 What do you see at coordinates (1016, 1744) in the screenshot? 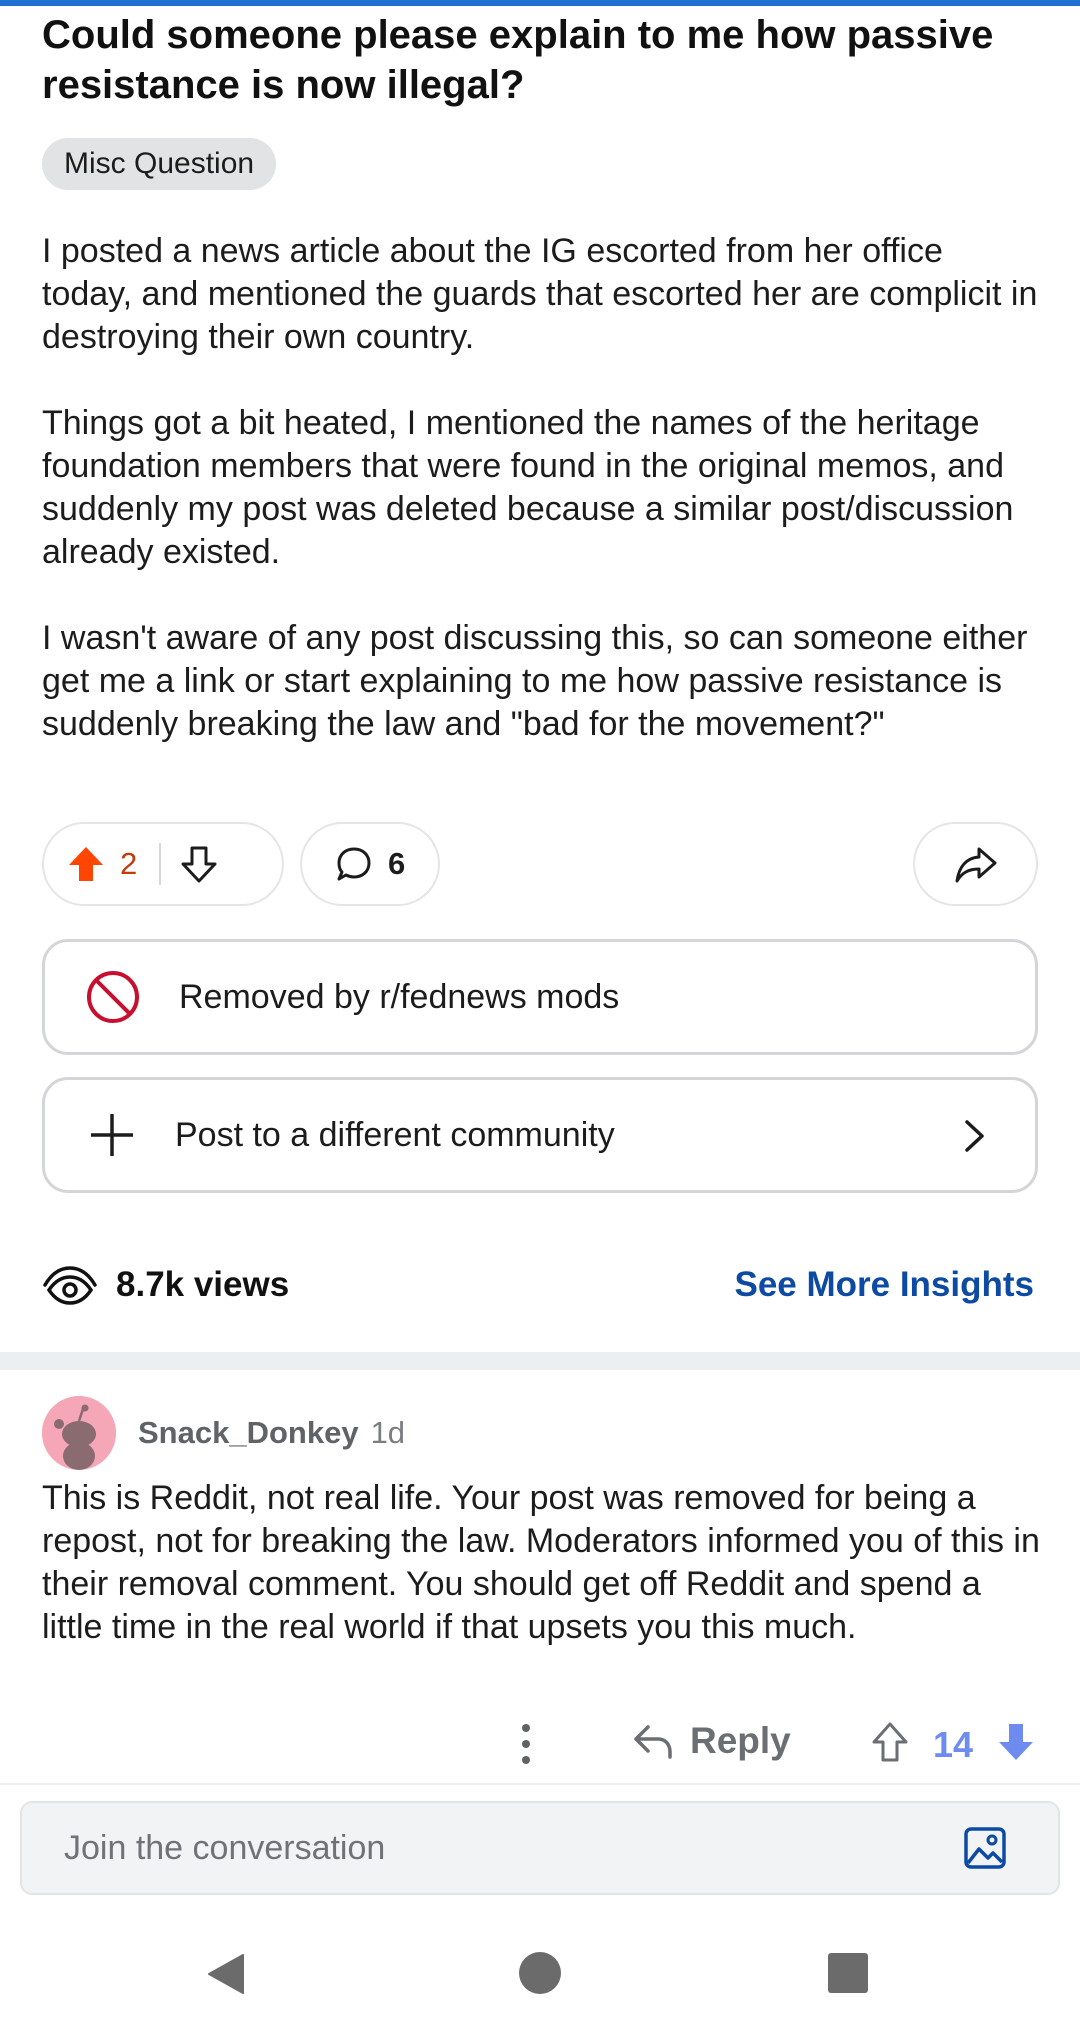
I see `comment-downvote-icon` at bounding box center [1016, 1744].